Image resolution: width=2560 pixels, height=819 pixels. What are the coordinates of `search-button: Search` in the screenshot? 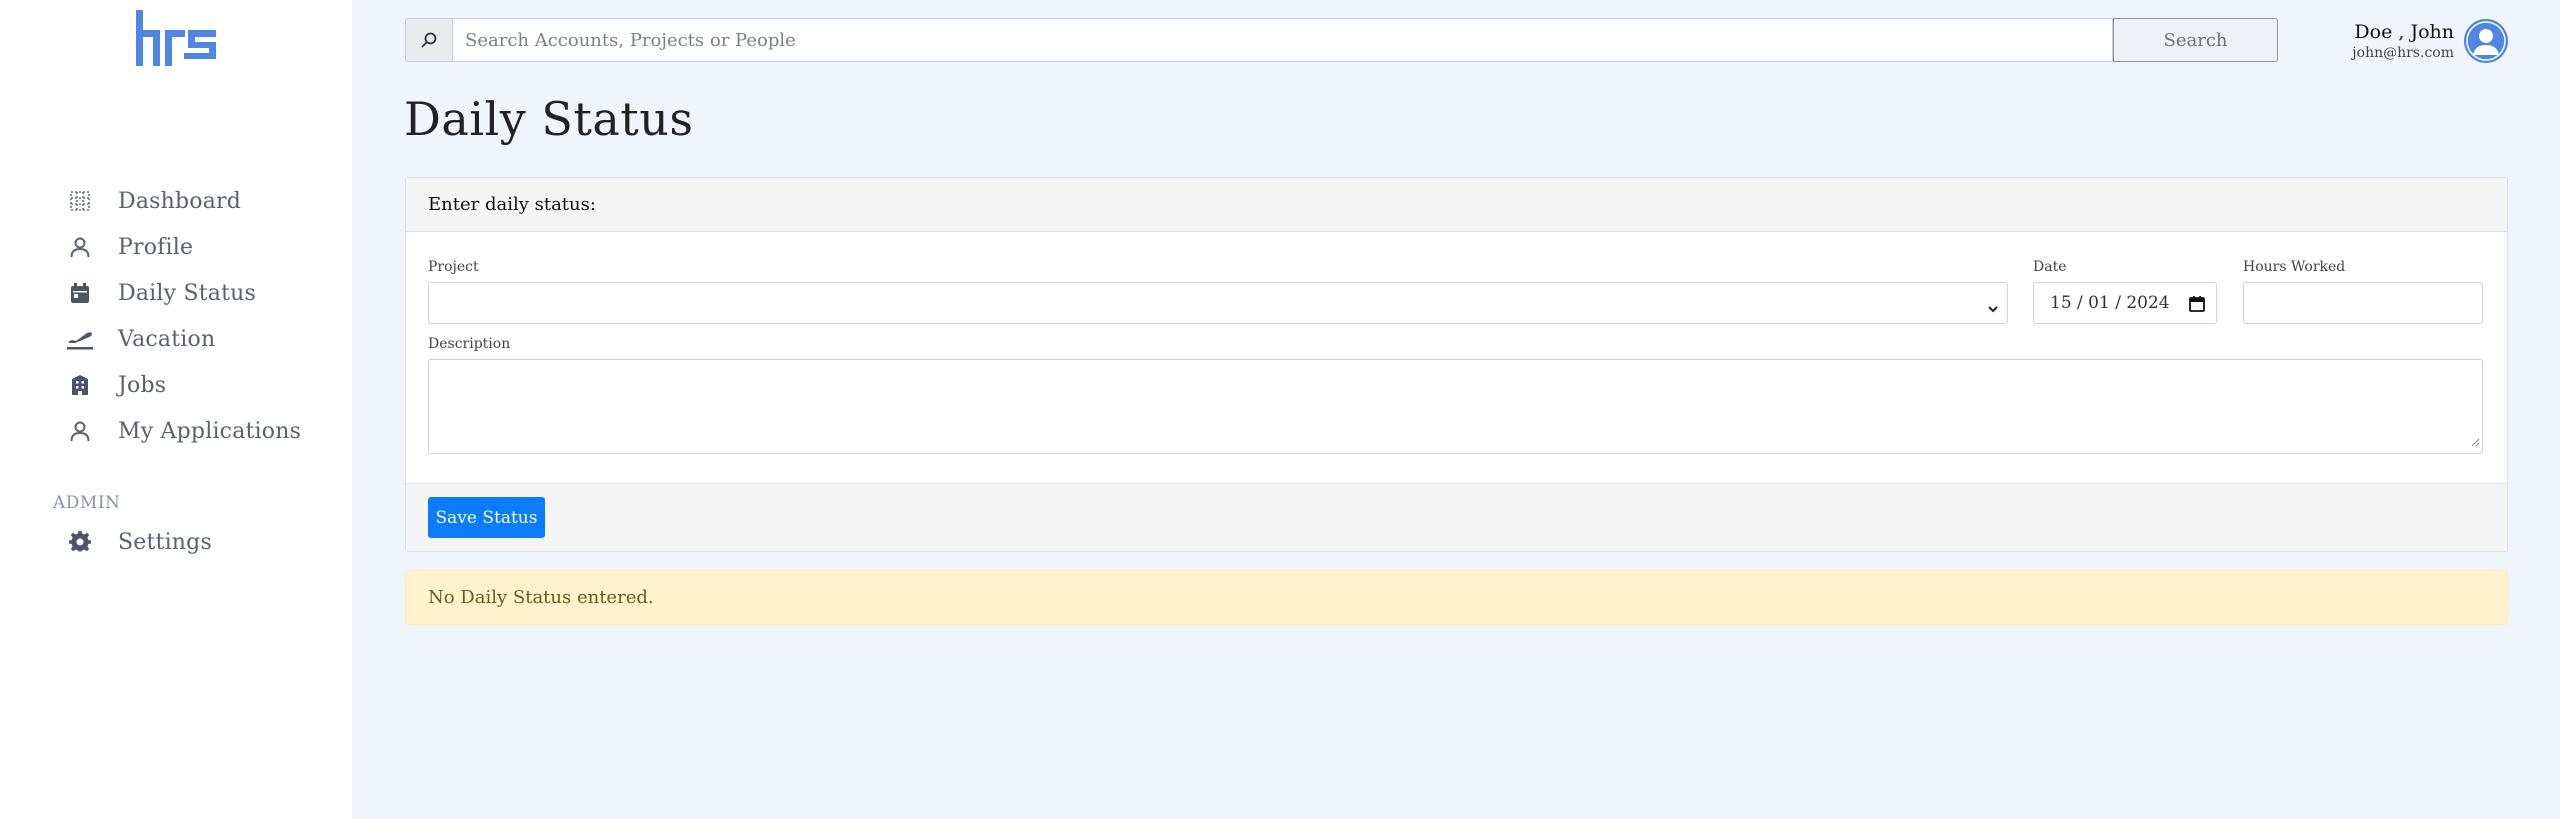 It's located at (2195, 40).